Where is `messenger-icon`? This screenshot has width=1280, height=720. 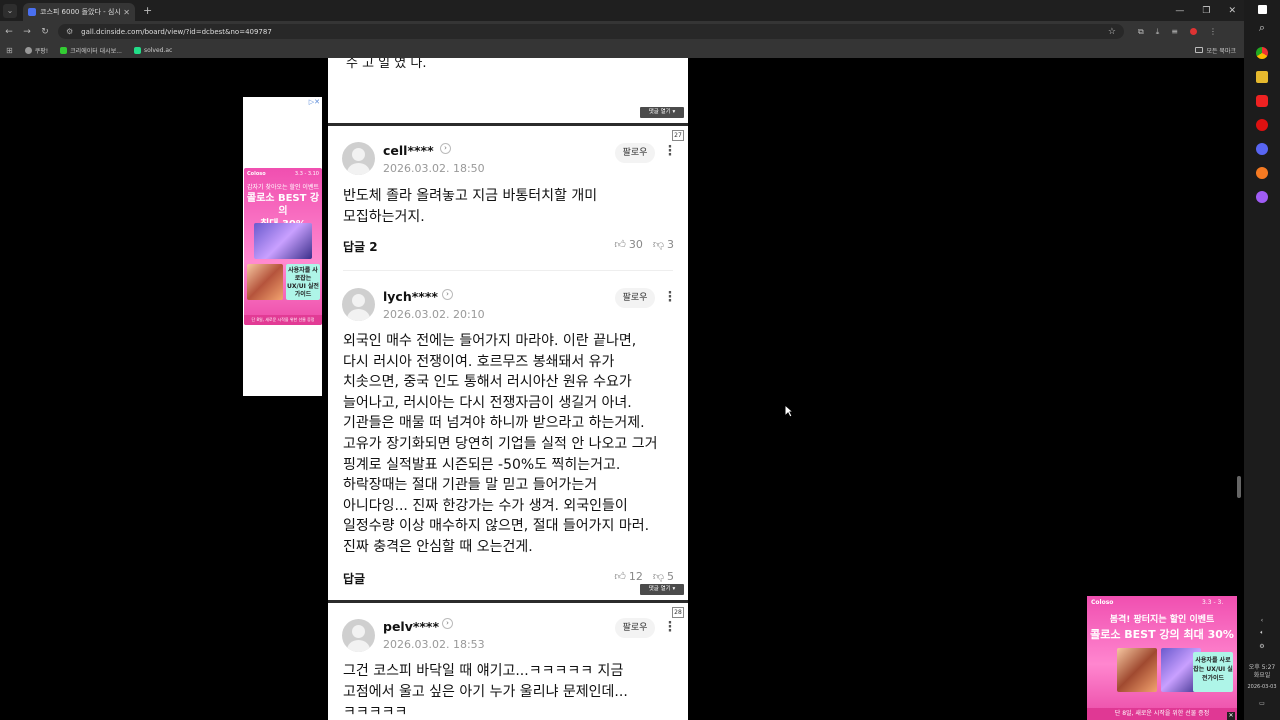 messenger-icon is located at coordinates (1262, 197).